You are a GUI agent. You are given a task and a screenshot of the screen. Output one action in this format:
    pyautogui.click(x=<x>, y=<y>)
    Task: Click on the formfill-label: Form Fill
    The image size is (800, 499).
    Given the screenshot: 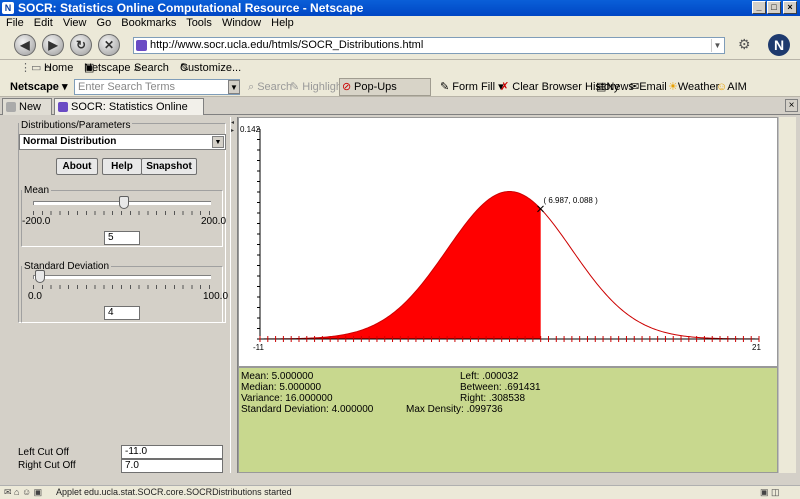 What is the action you would take?
    pyautogui.click(x=474, y=87)
    